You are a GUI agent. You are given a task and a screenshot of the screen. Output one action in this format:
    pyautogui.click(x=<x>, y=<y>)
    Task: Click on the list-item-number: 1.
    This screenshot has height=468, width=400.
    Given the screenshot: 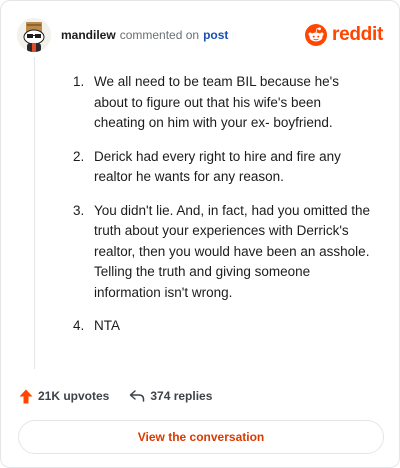 What is the action you would take?
    pyautogui.click(x=79, y=81)
    